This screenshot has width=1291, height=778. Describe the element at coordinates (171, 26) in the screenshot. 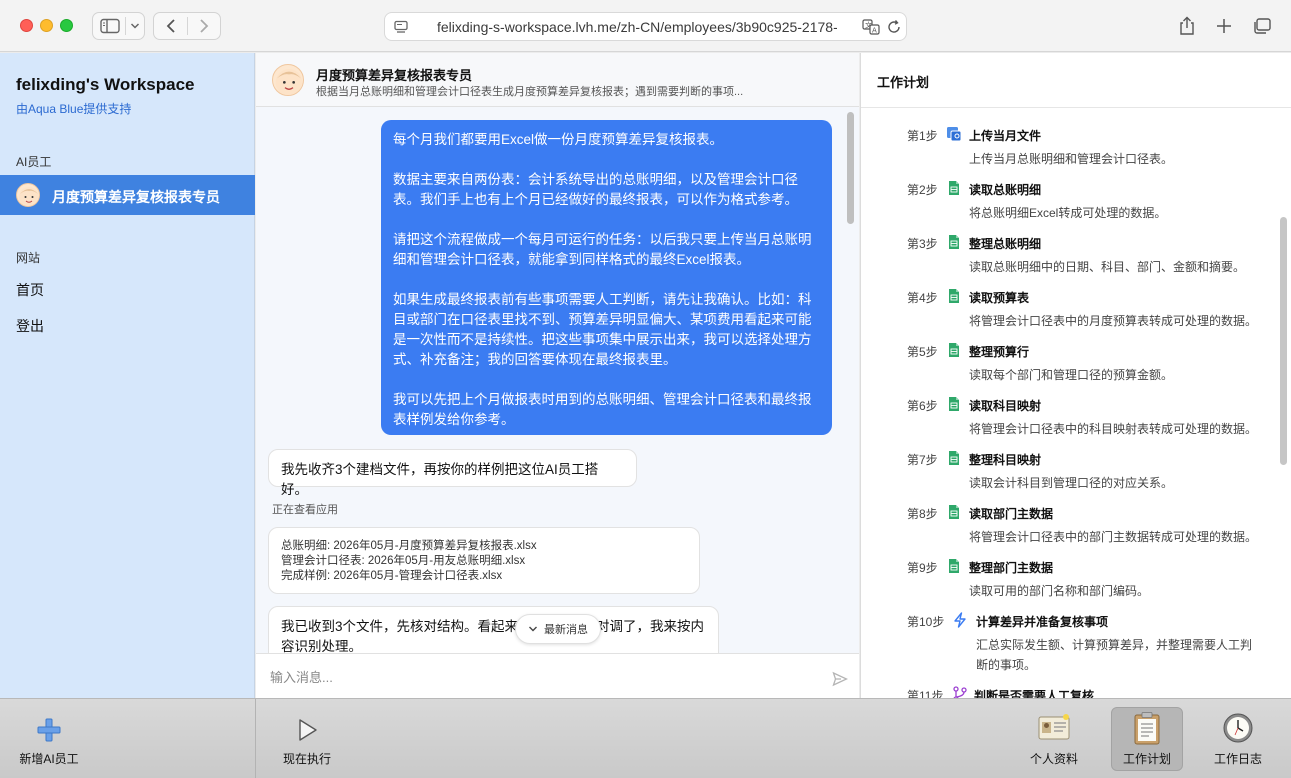

I see `back-icon` at that location.